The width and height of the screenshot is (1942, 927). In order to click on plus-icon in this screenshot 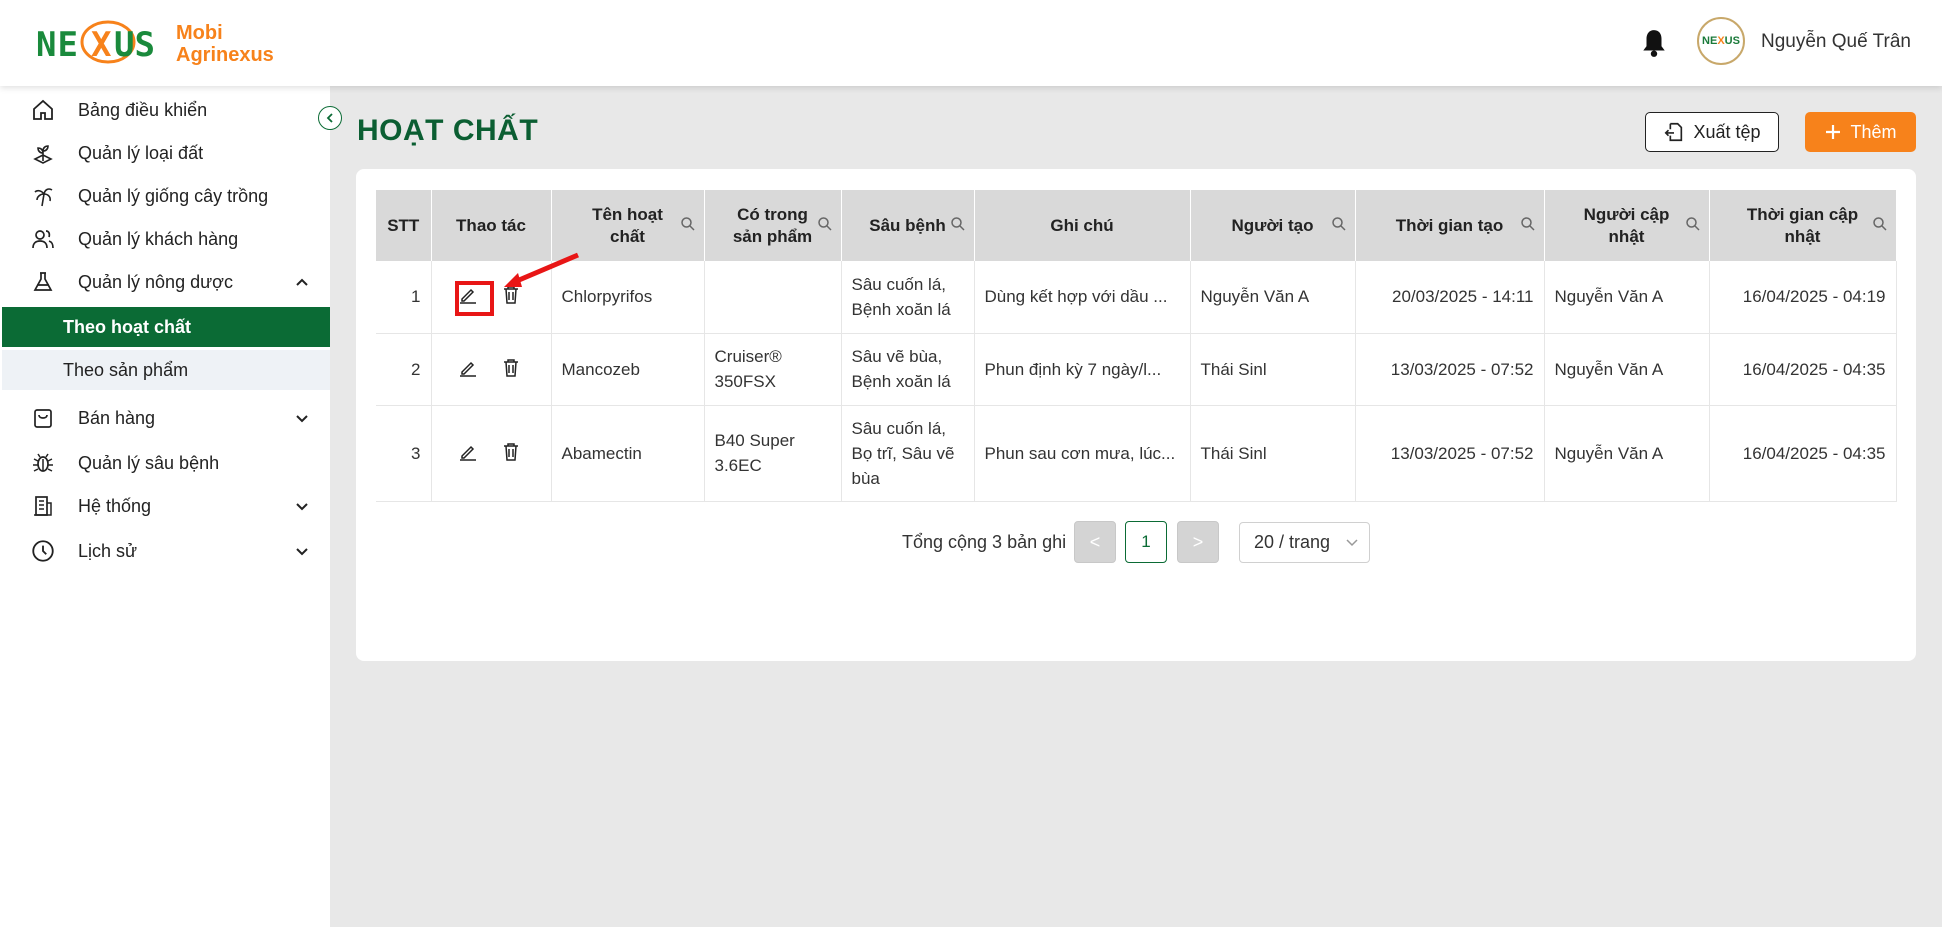, I will do `click(1833, 132)`.